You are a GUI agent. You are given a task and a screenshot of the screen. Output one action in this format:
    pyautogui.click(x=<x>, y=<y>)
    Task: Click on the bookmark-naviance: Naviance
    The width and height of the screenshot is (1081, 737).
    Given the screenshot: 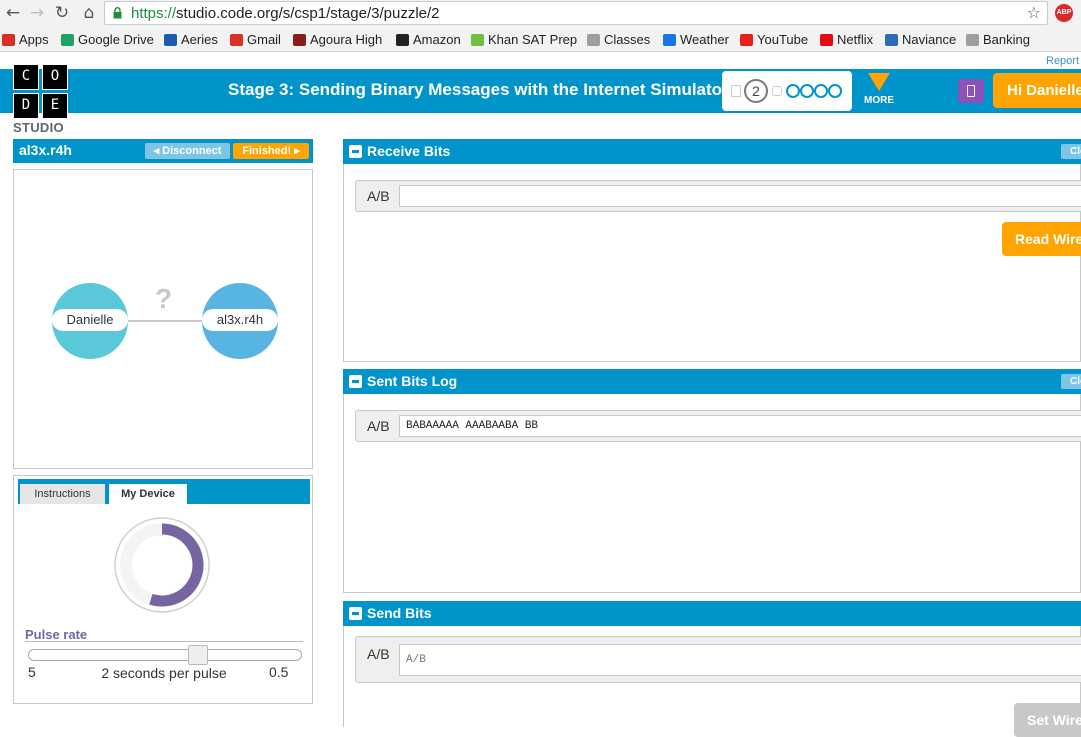 What is the action you would take?
    pyautogui.click(x=920, y=40)
    